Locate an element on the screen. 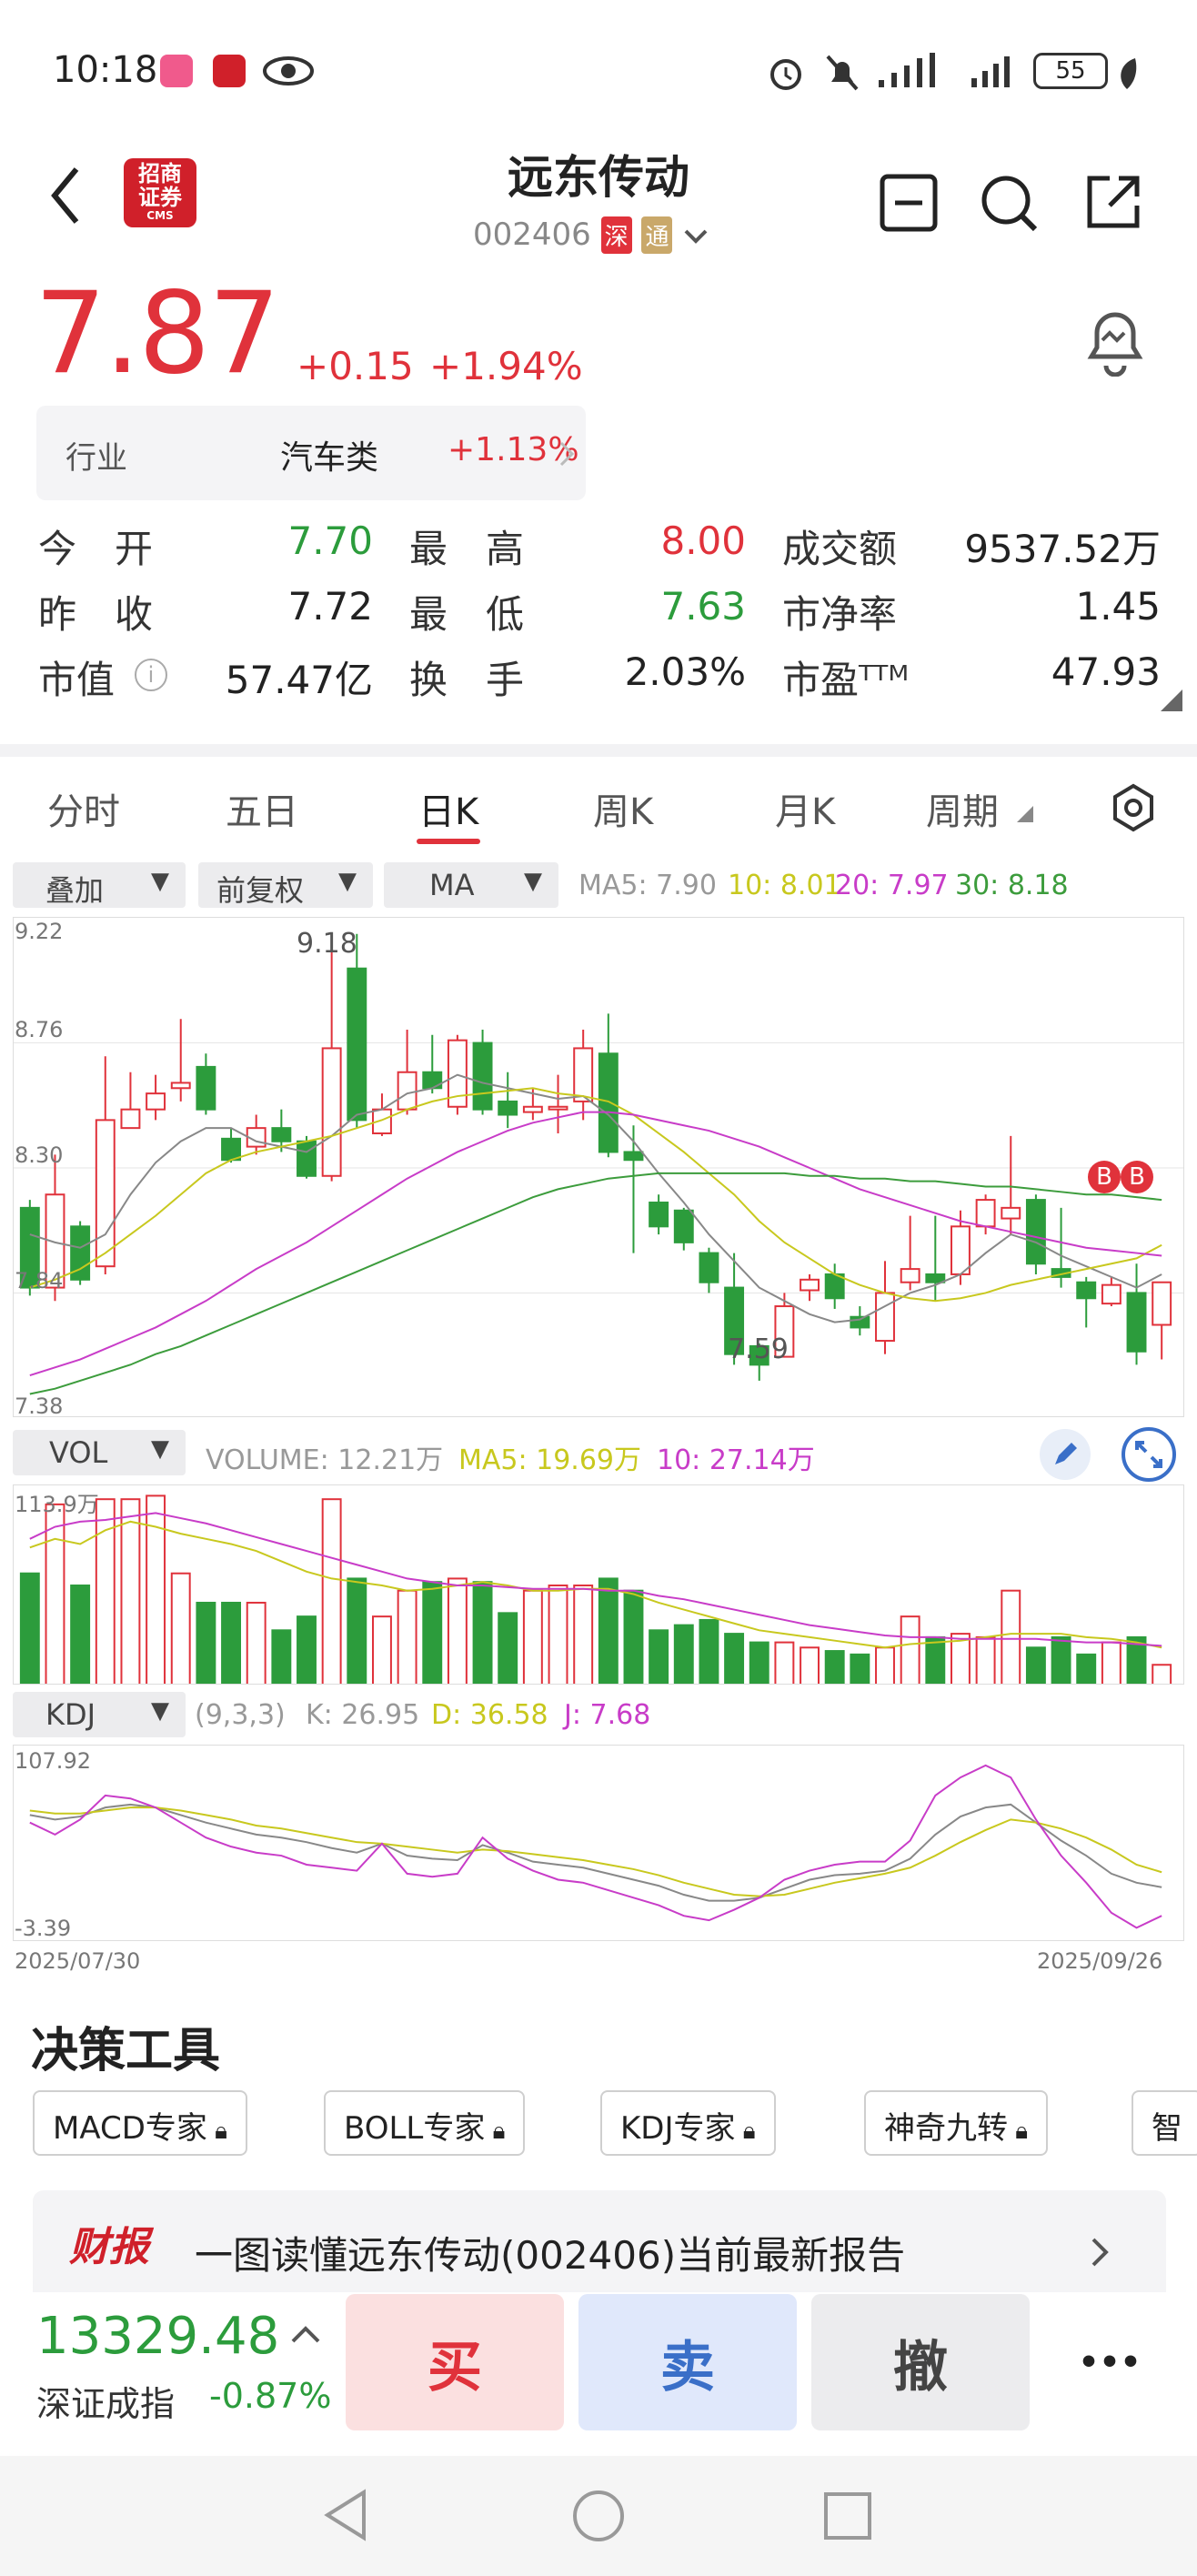 The height and width of the screenshot is (2576, 1197). tool-label: KDJ专家 is located at coordinates (678, 2128).